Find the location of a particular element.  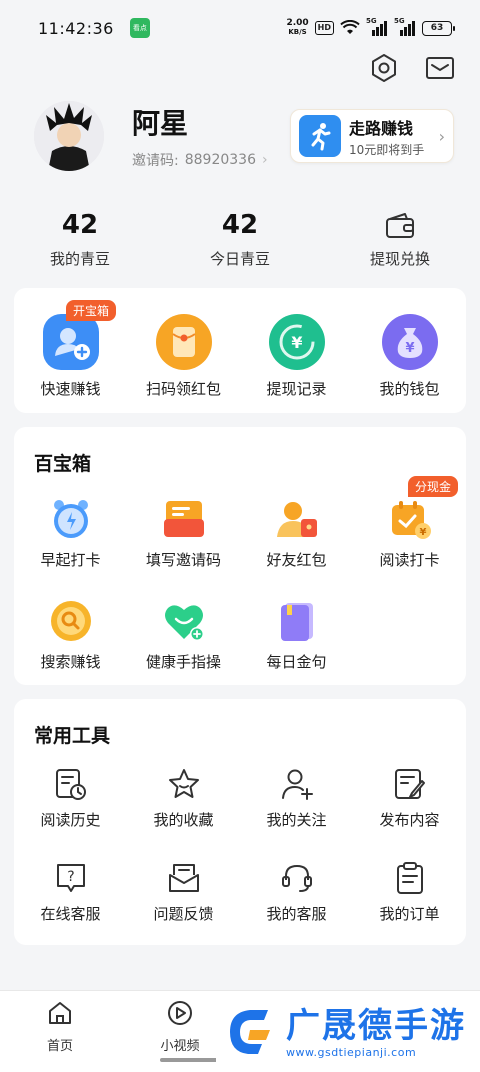

my-service-button: 我的客服 is located at coordinates (296, 892).